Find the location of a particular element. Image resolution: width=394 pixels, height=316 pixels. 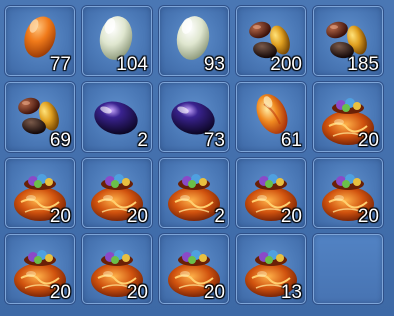

item-quantity: 77 is located at coordinates (60, 64).